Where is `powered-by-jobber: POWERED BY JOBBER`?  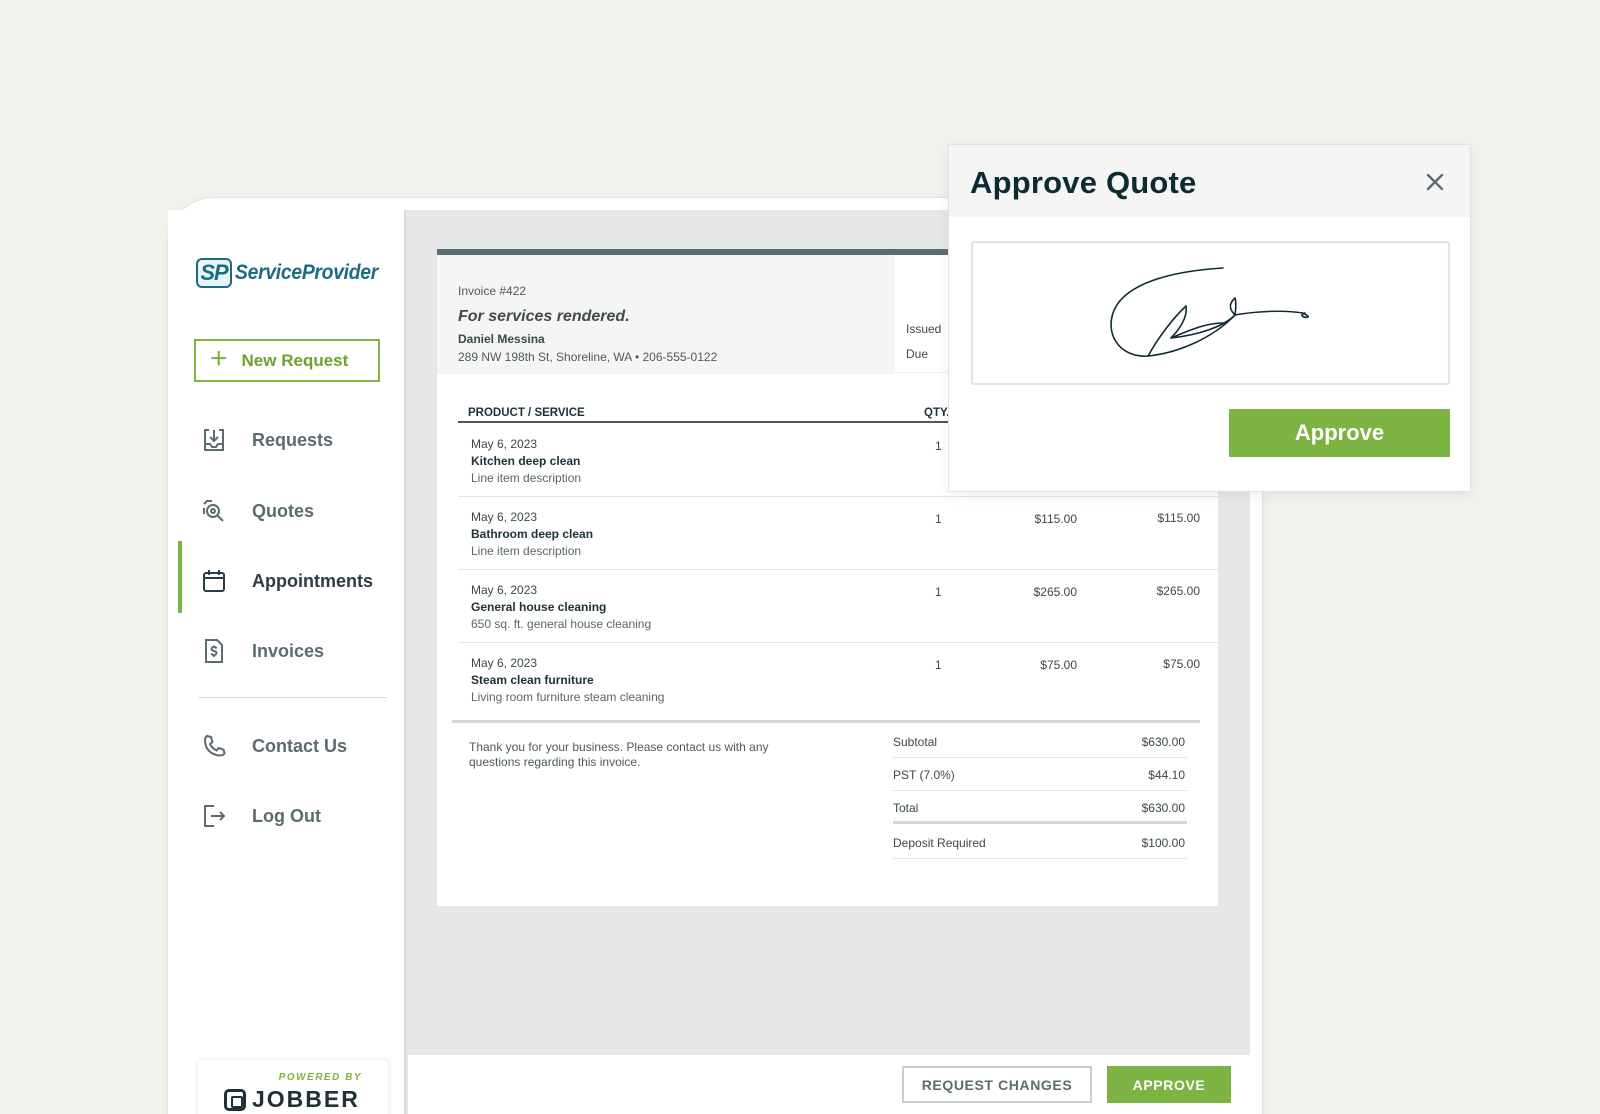 powered-by-jobber: POWERED BY JOBBER is located at coordinates (293, 1087).